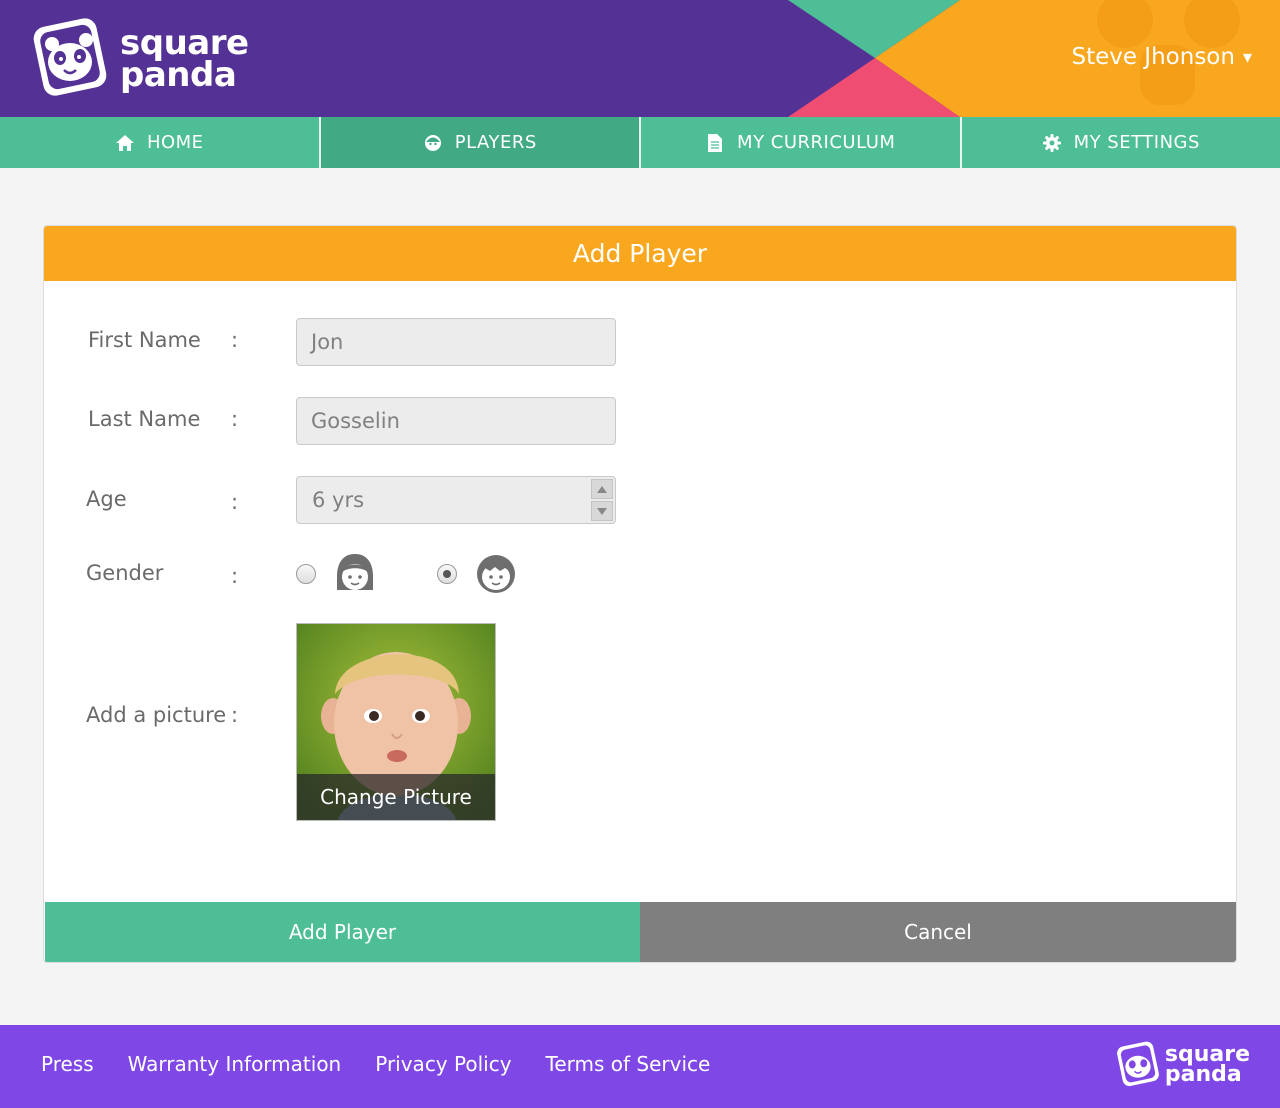 The height and width of the screenshot is (1108, 1280). What do you see at coordinates (67, 1064) in the screenshot?
I see `footer-link-press: Press` at bounding box center [67, 1064].